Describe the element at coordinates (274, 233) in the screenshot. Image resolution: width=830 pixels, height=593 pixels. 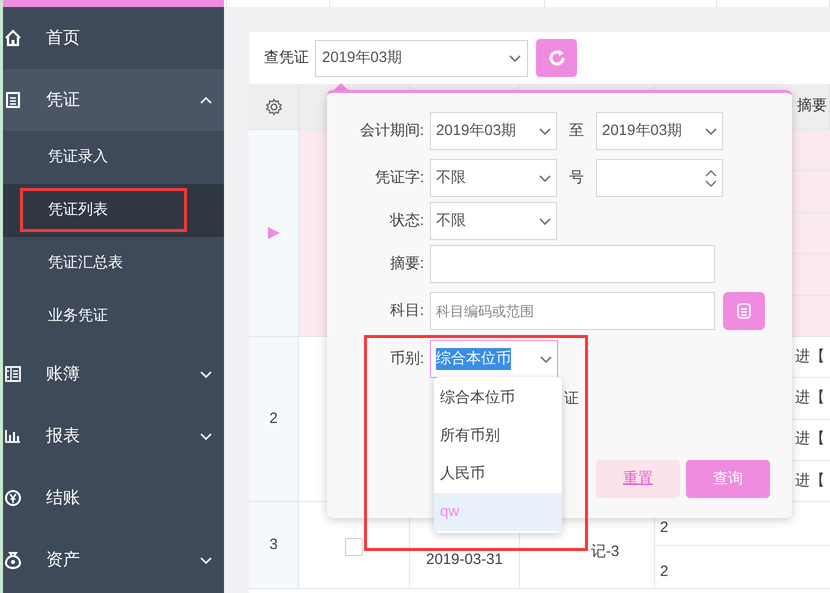
I see `current-row-marker` at that location.